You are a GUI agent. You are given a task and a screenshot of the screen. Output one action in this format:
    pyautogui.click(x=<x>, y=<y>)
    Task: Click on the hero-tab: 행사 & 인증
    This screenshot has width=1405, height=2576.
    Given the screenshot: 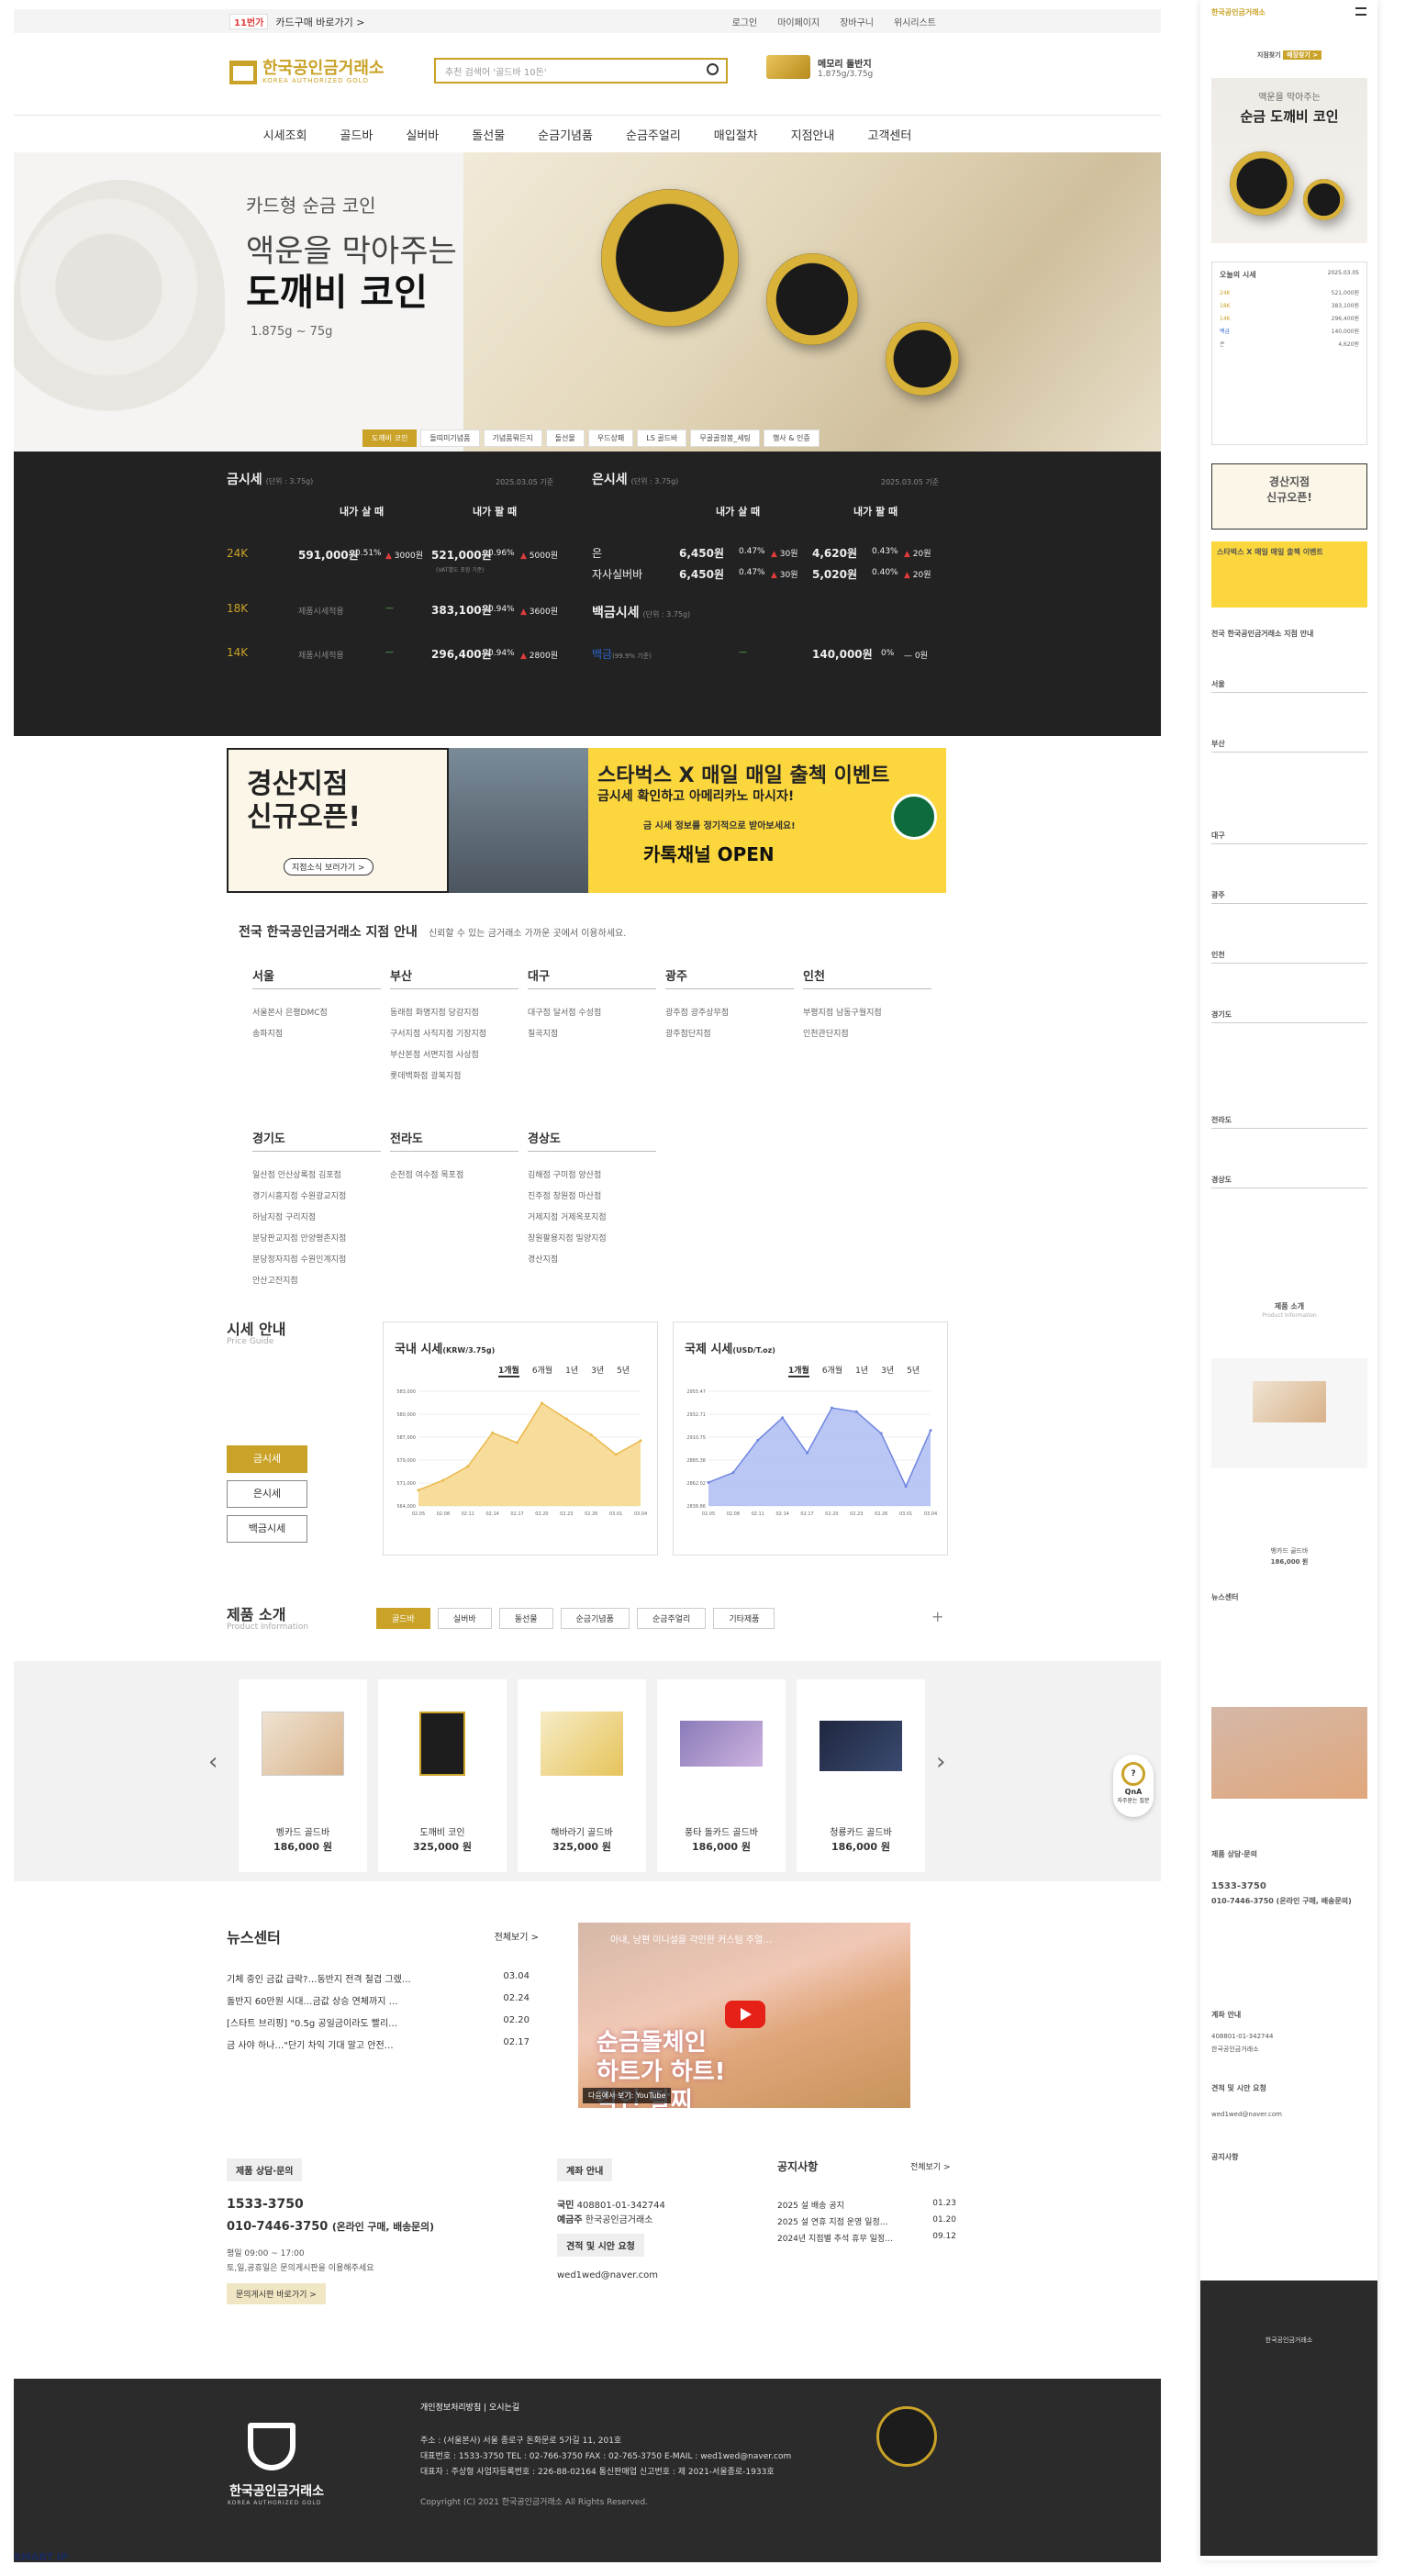 What is the action you would take?
    pyautogui.click(x=791, y=438)
    